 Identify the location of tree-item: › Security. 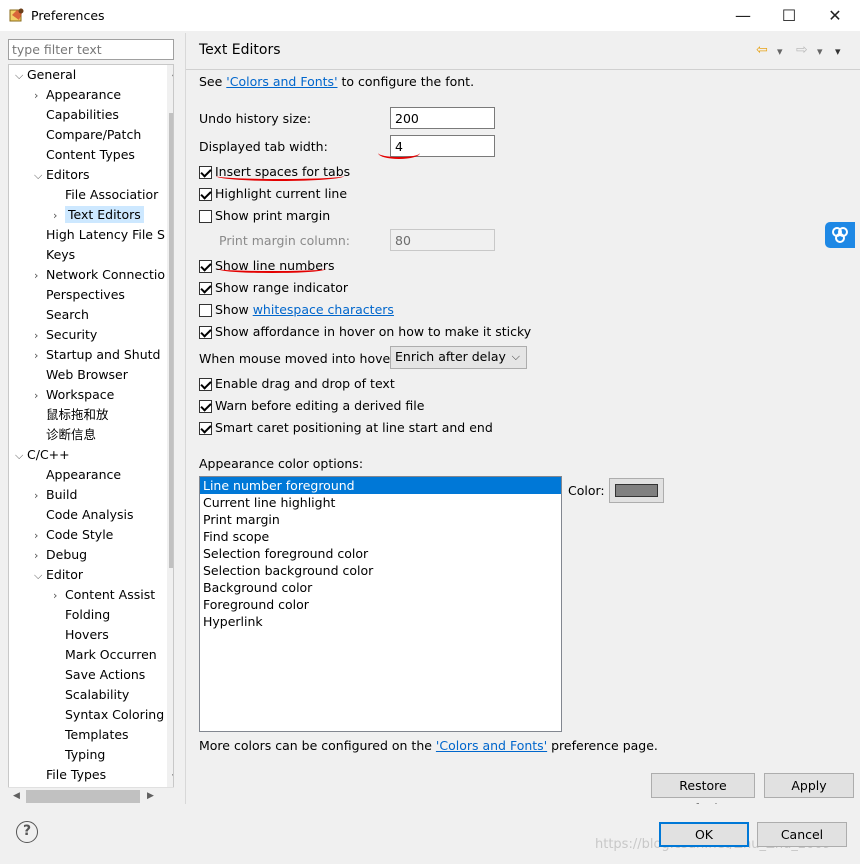
(65, 335).